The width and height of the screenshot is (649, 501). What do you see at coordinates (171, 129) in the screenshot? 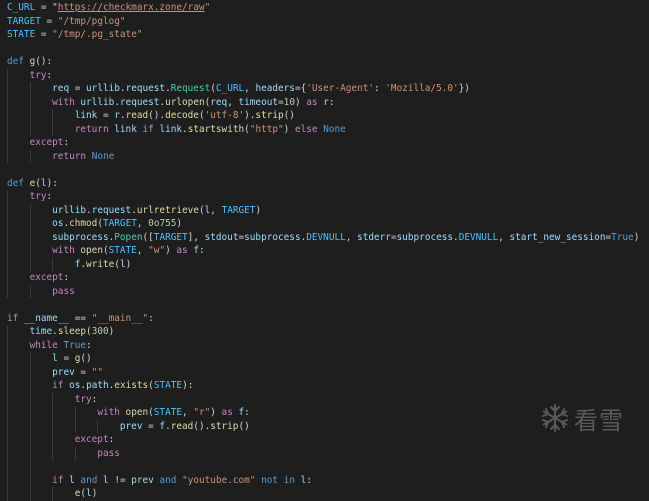
I see `code-token: link` at bounding box center [171, 129].